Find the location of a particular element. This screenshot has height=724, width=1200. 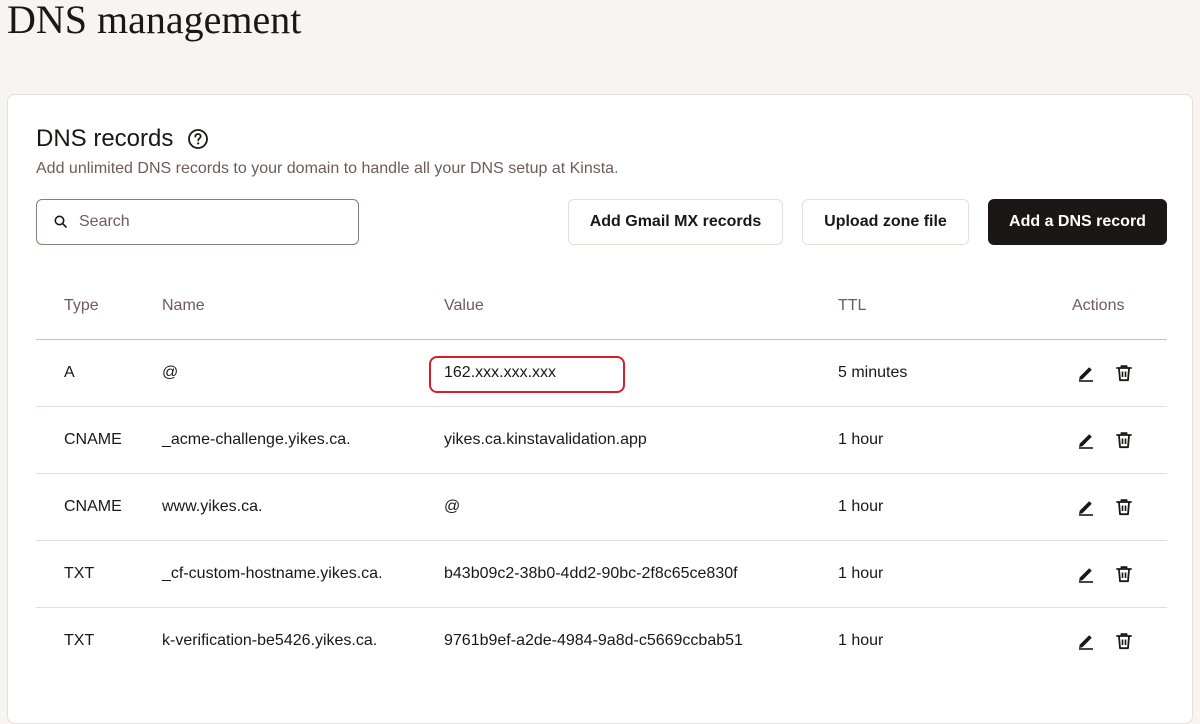

search-icon is located at coordinates (61, 222).